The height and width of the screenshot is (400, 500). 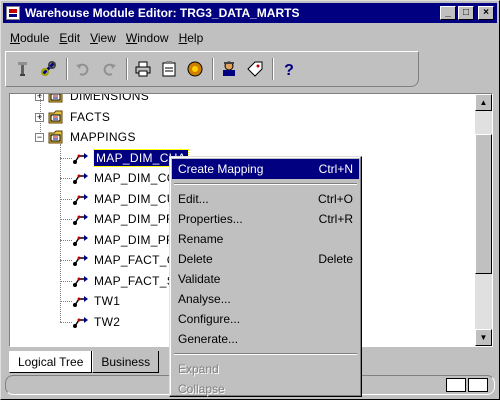 I want to click on app-icon, so click(x=13, y=13).